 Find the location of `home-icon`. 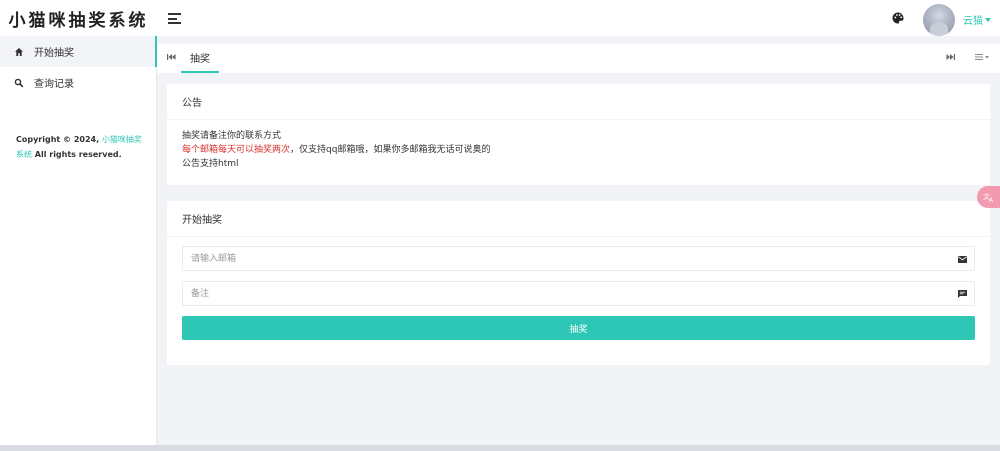

home-icon is located at coordinates (19, 52).